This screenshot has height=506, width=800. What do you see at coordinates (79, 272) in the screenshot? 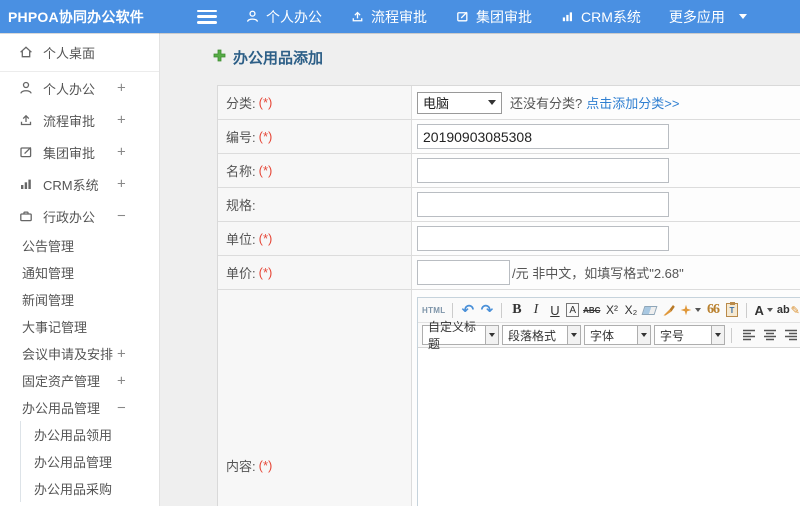
I see `sidebar-item-notice-mgmt: 通知管理` at bounding box center [79, 272].